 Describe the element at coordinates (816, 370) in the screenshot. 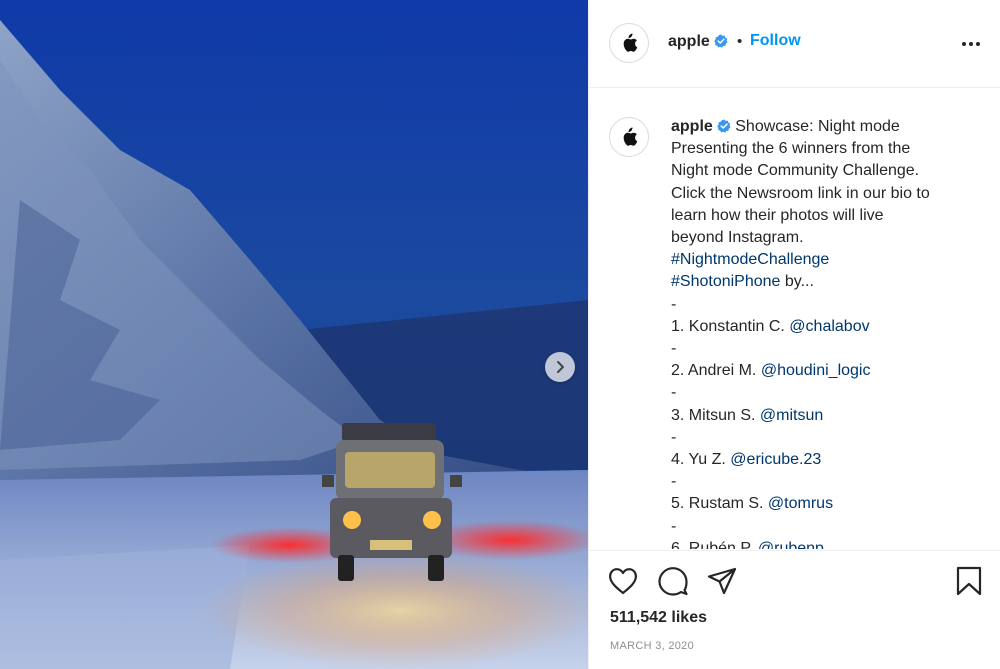

I see `mention-link: @houdini_logic` at that location.